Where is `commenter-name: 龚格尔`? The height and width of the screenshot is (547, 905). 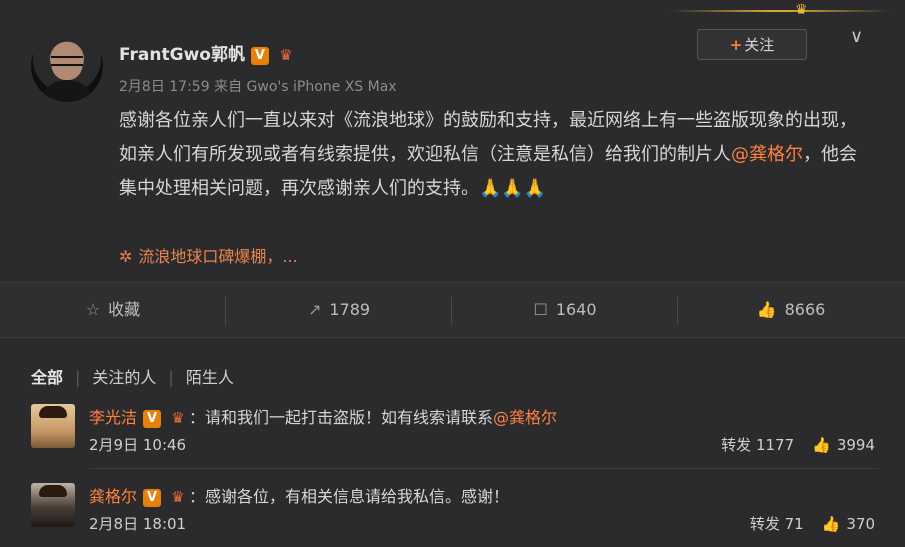 commenter-name: 龚格尔 is located at coordinates (113, 496).